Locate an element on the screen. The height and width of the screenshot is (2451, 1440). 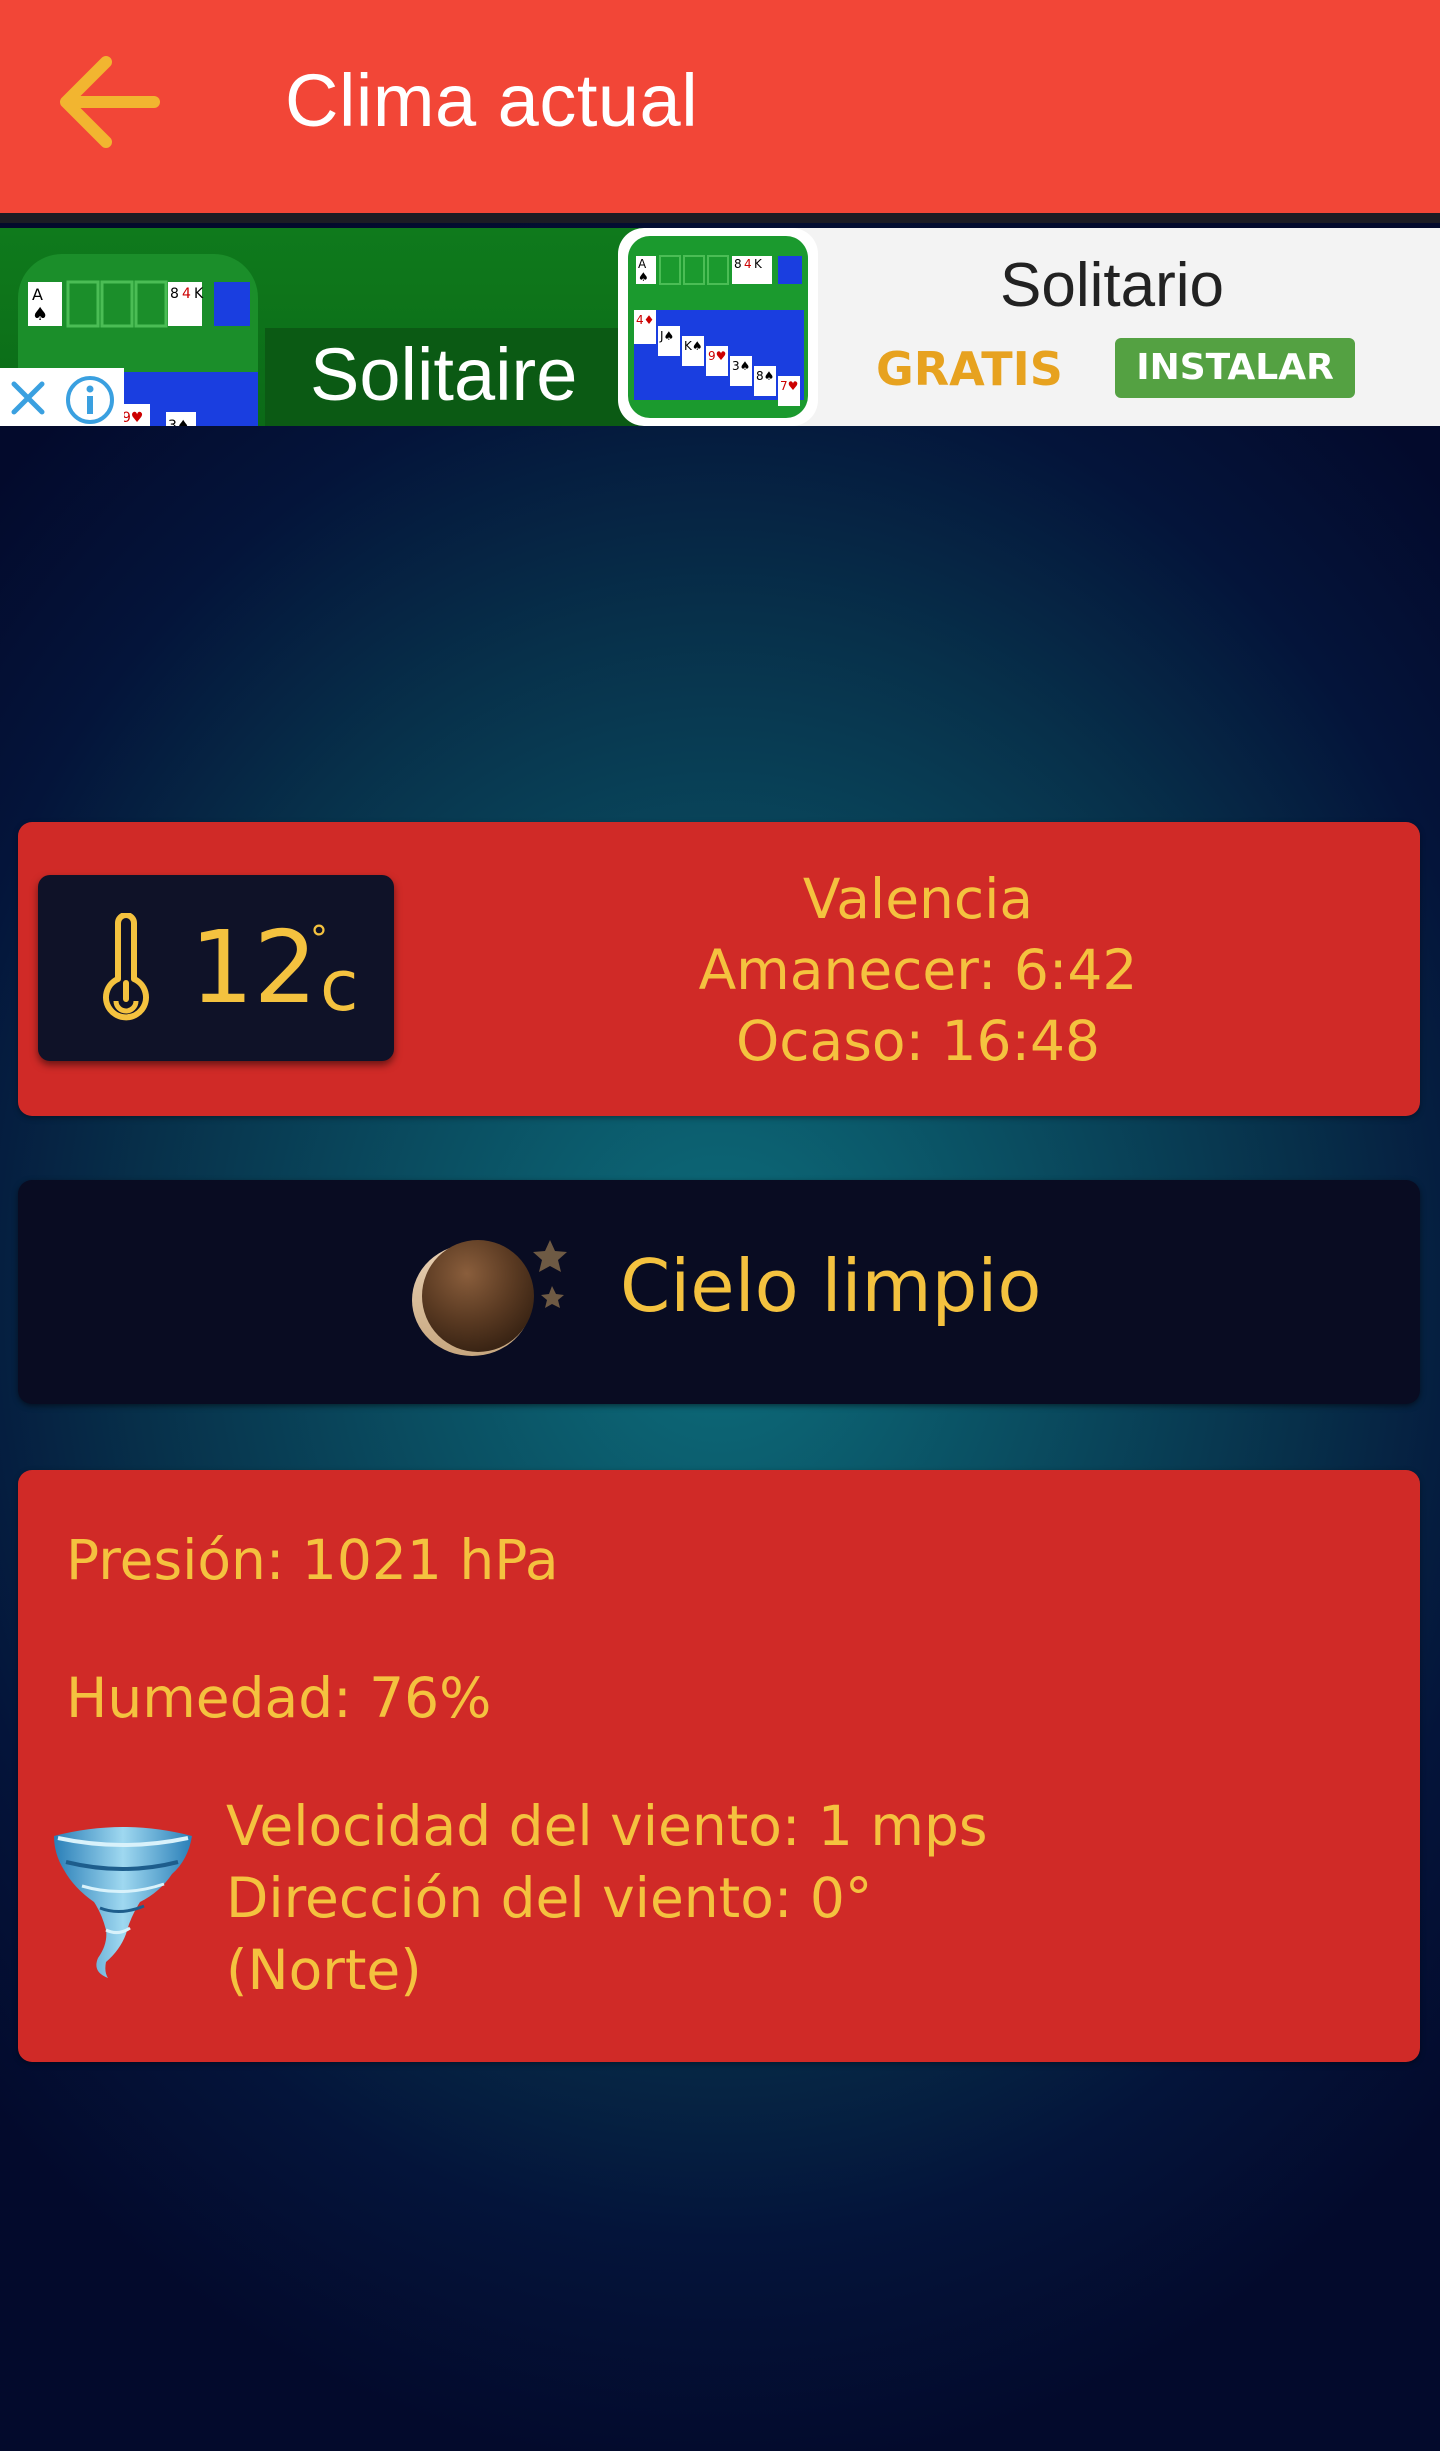
ad-banner: A ♠ 8 4 K 4♦ 9♥ 3♠ Solit is located at coordinates (720, 327).